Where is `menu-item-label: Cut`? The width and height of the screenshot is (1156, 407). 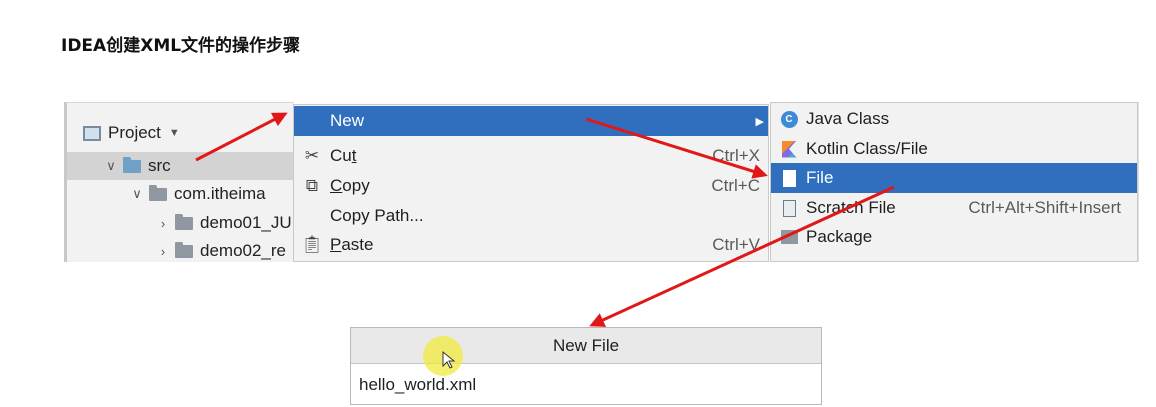 menu-item-label: Cut is located at coordinates (343, 155).